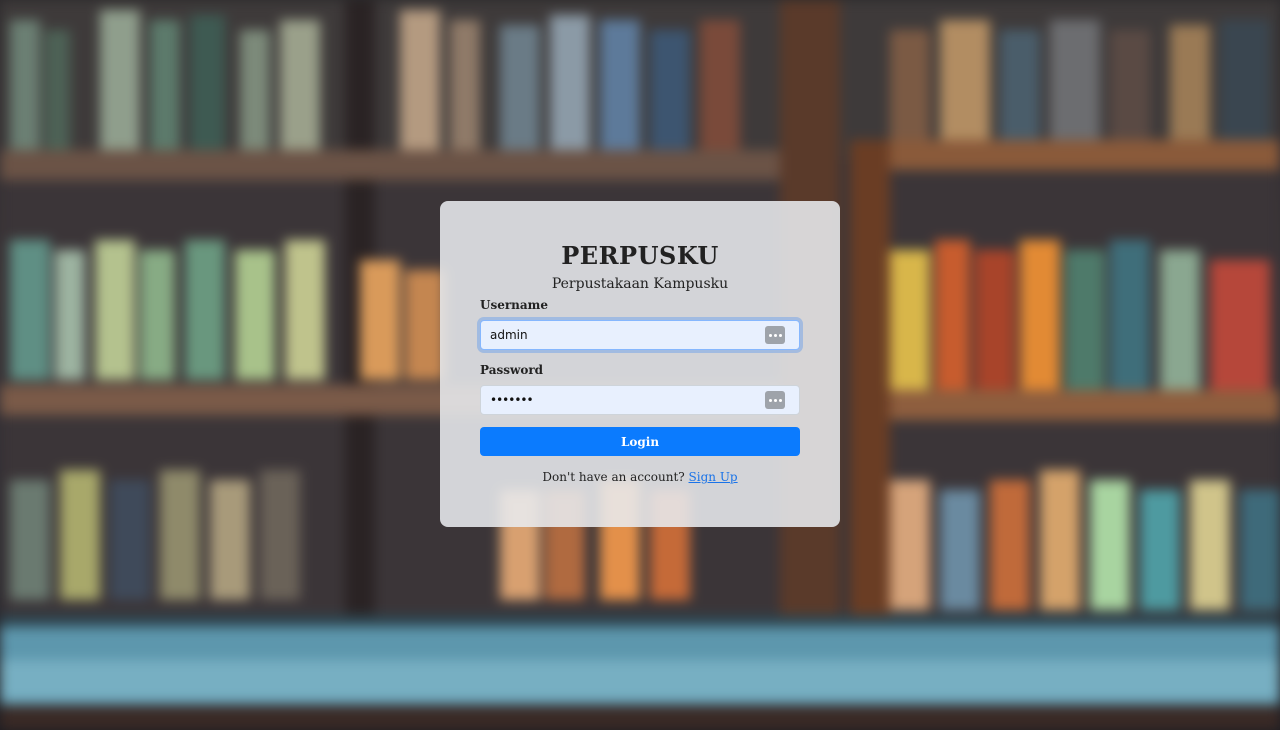  What do you see at coordinates (640, 284) in the screenshot?
I see `app-subtitle: Perpustakaan Kampusku` at bounding box center [640, 284].